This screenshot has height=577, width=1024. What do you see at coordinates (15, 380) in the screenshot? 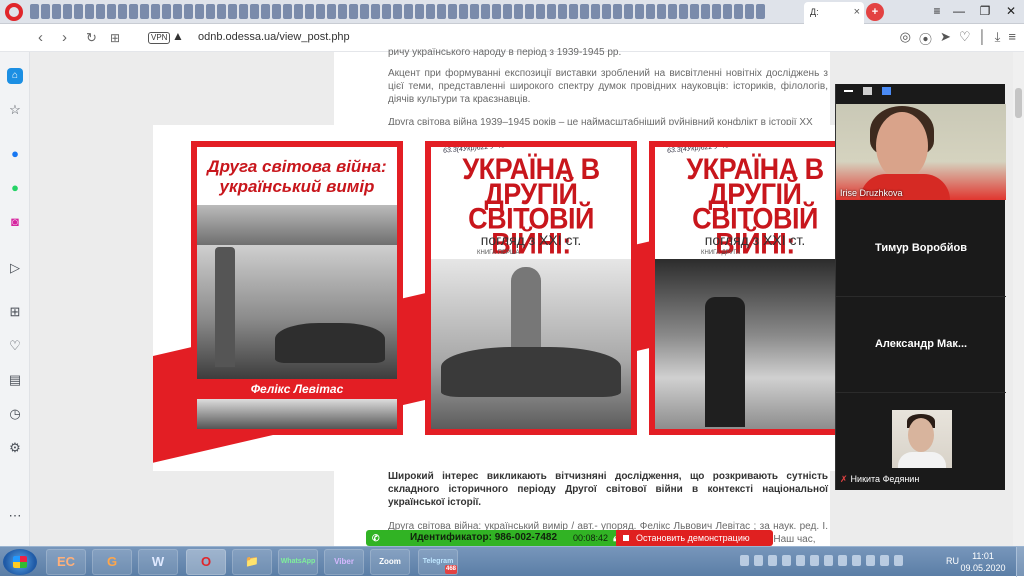
I see `news-icon: ▤` at bounding box center [15, 380].